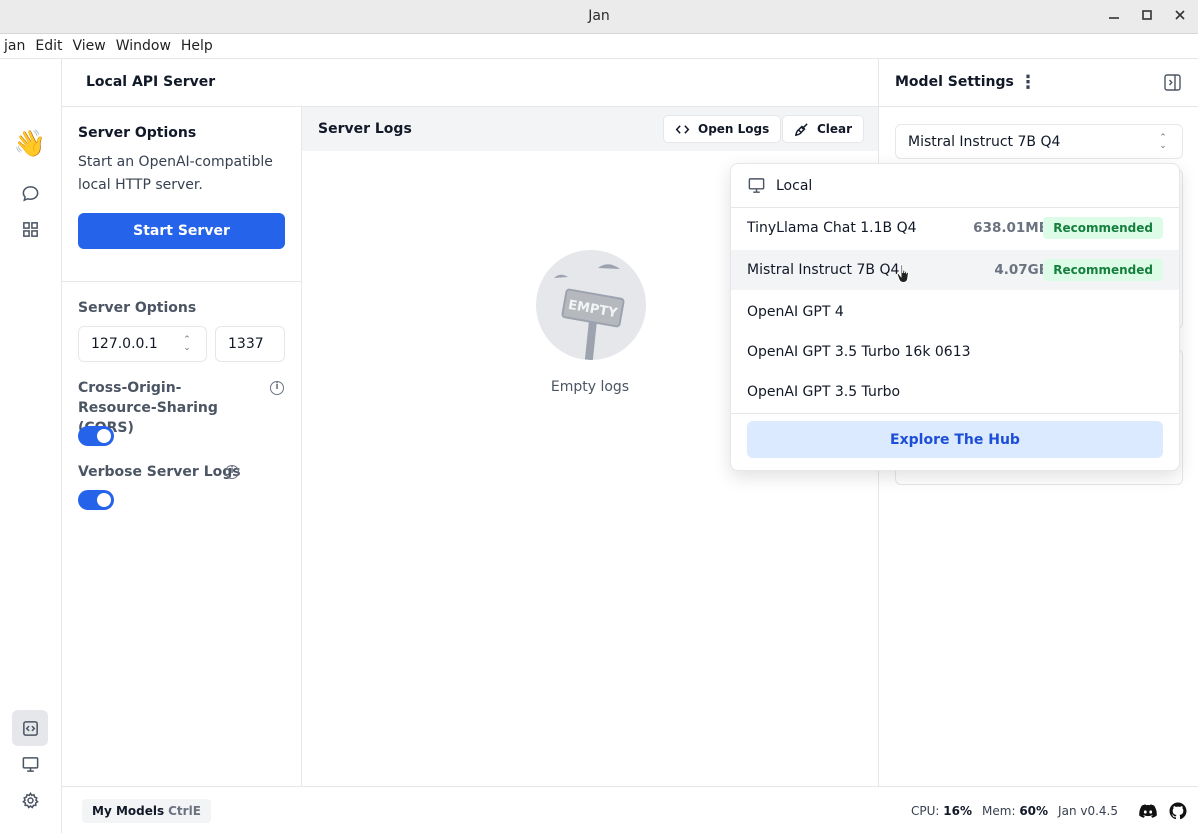 Image resolution: width=1198 pixels, height=833 pixels. What do you see at coordinates (984, 141) in the screenshot?
I see `selected-model-label: Mistral Instruct 7B Q4` at bounding box center [984, 141].